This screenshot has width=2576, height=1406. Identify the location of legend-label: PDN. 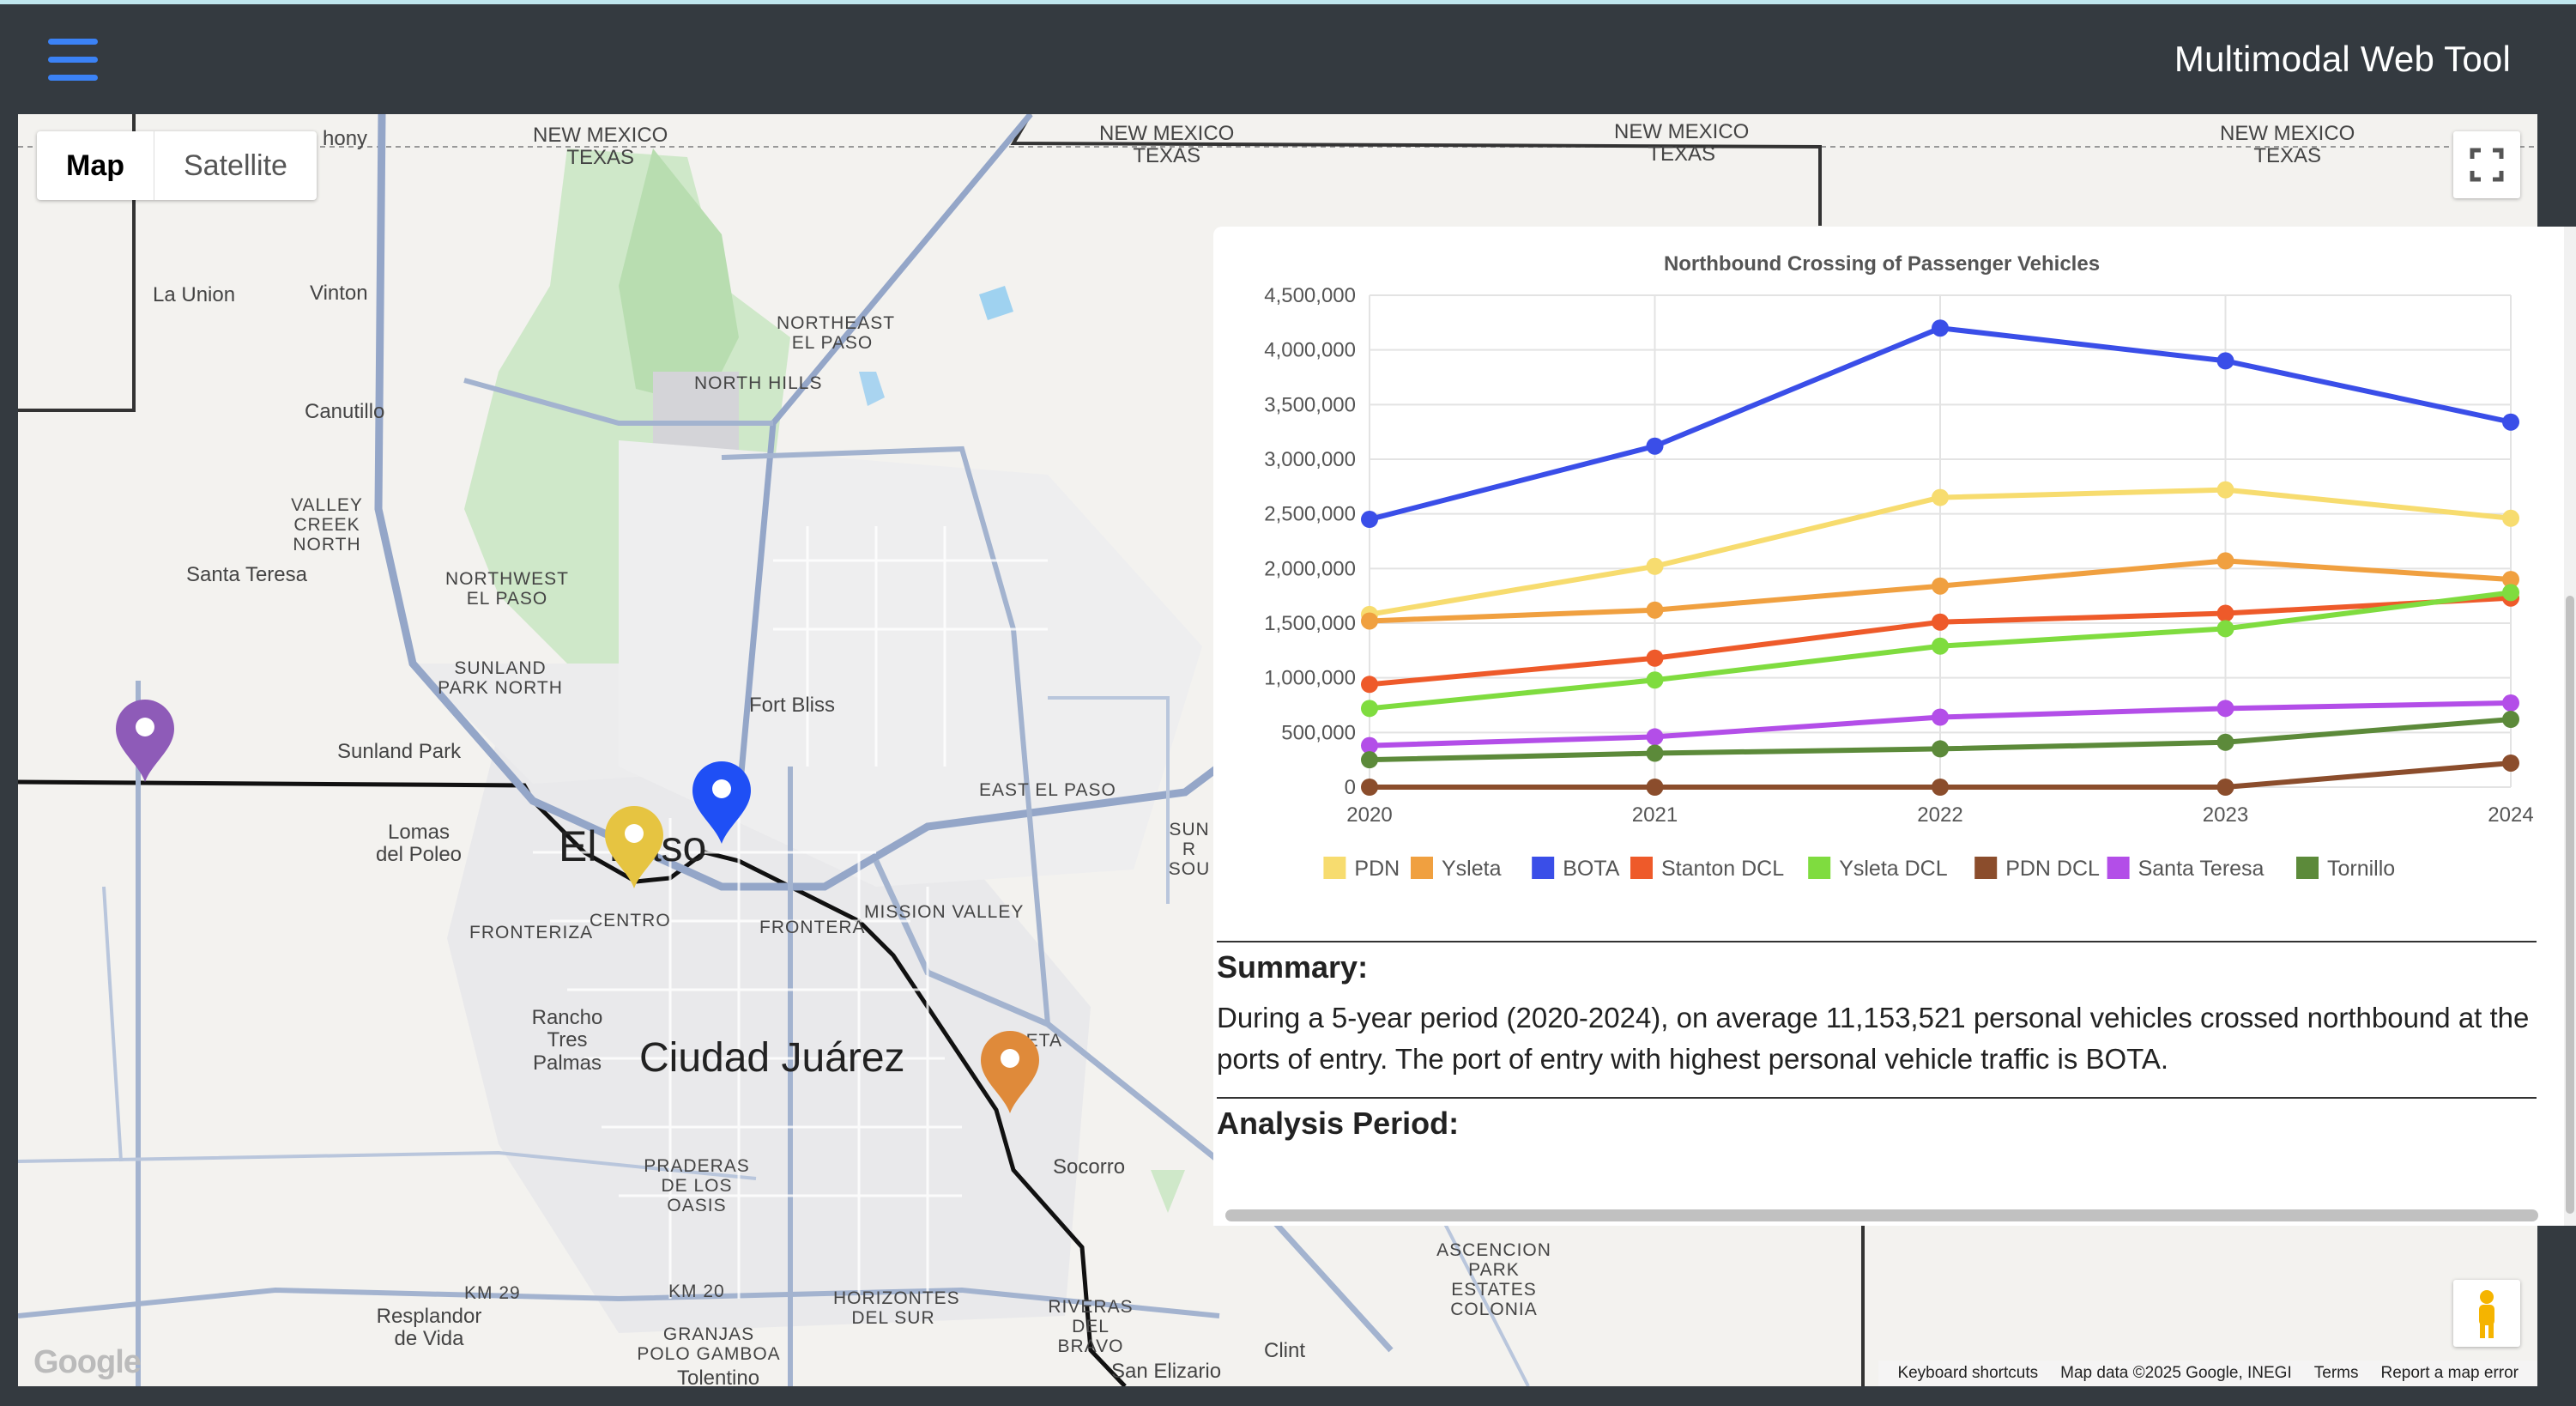
(1377, 869).